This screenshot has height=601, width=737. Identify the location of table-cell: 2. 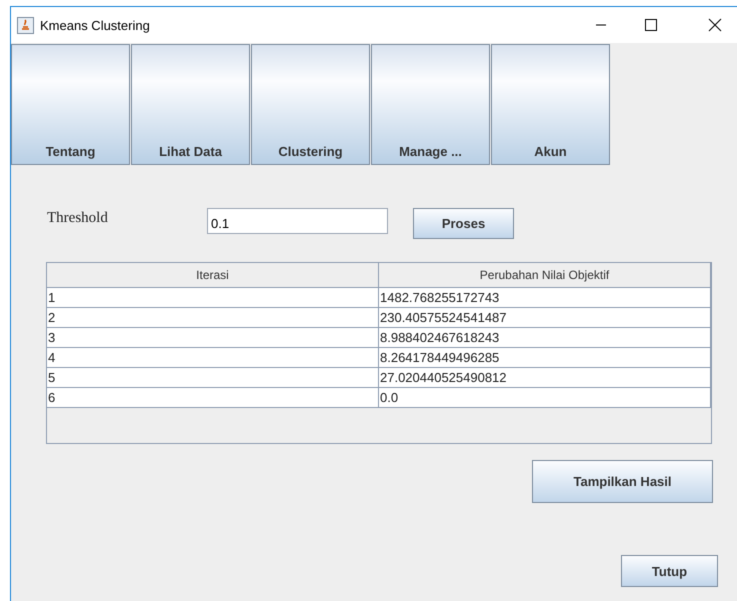
(213, 318).